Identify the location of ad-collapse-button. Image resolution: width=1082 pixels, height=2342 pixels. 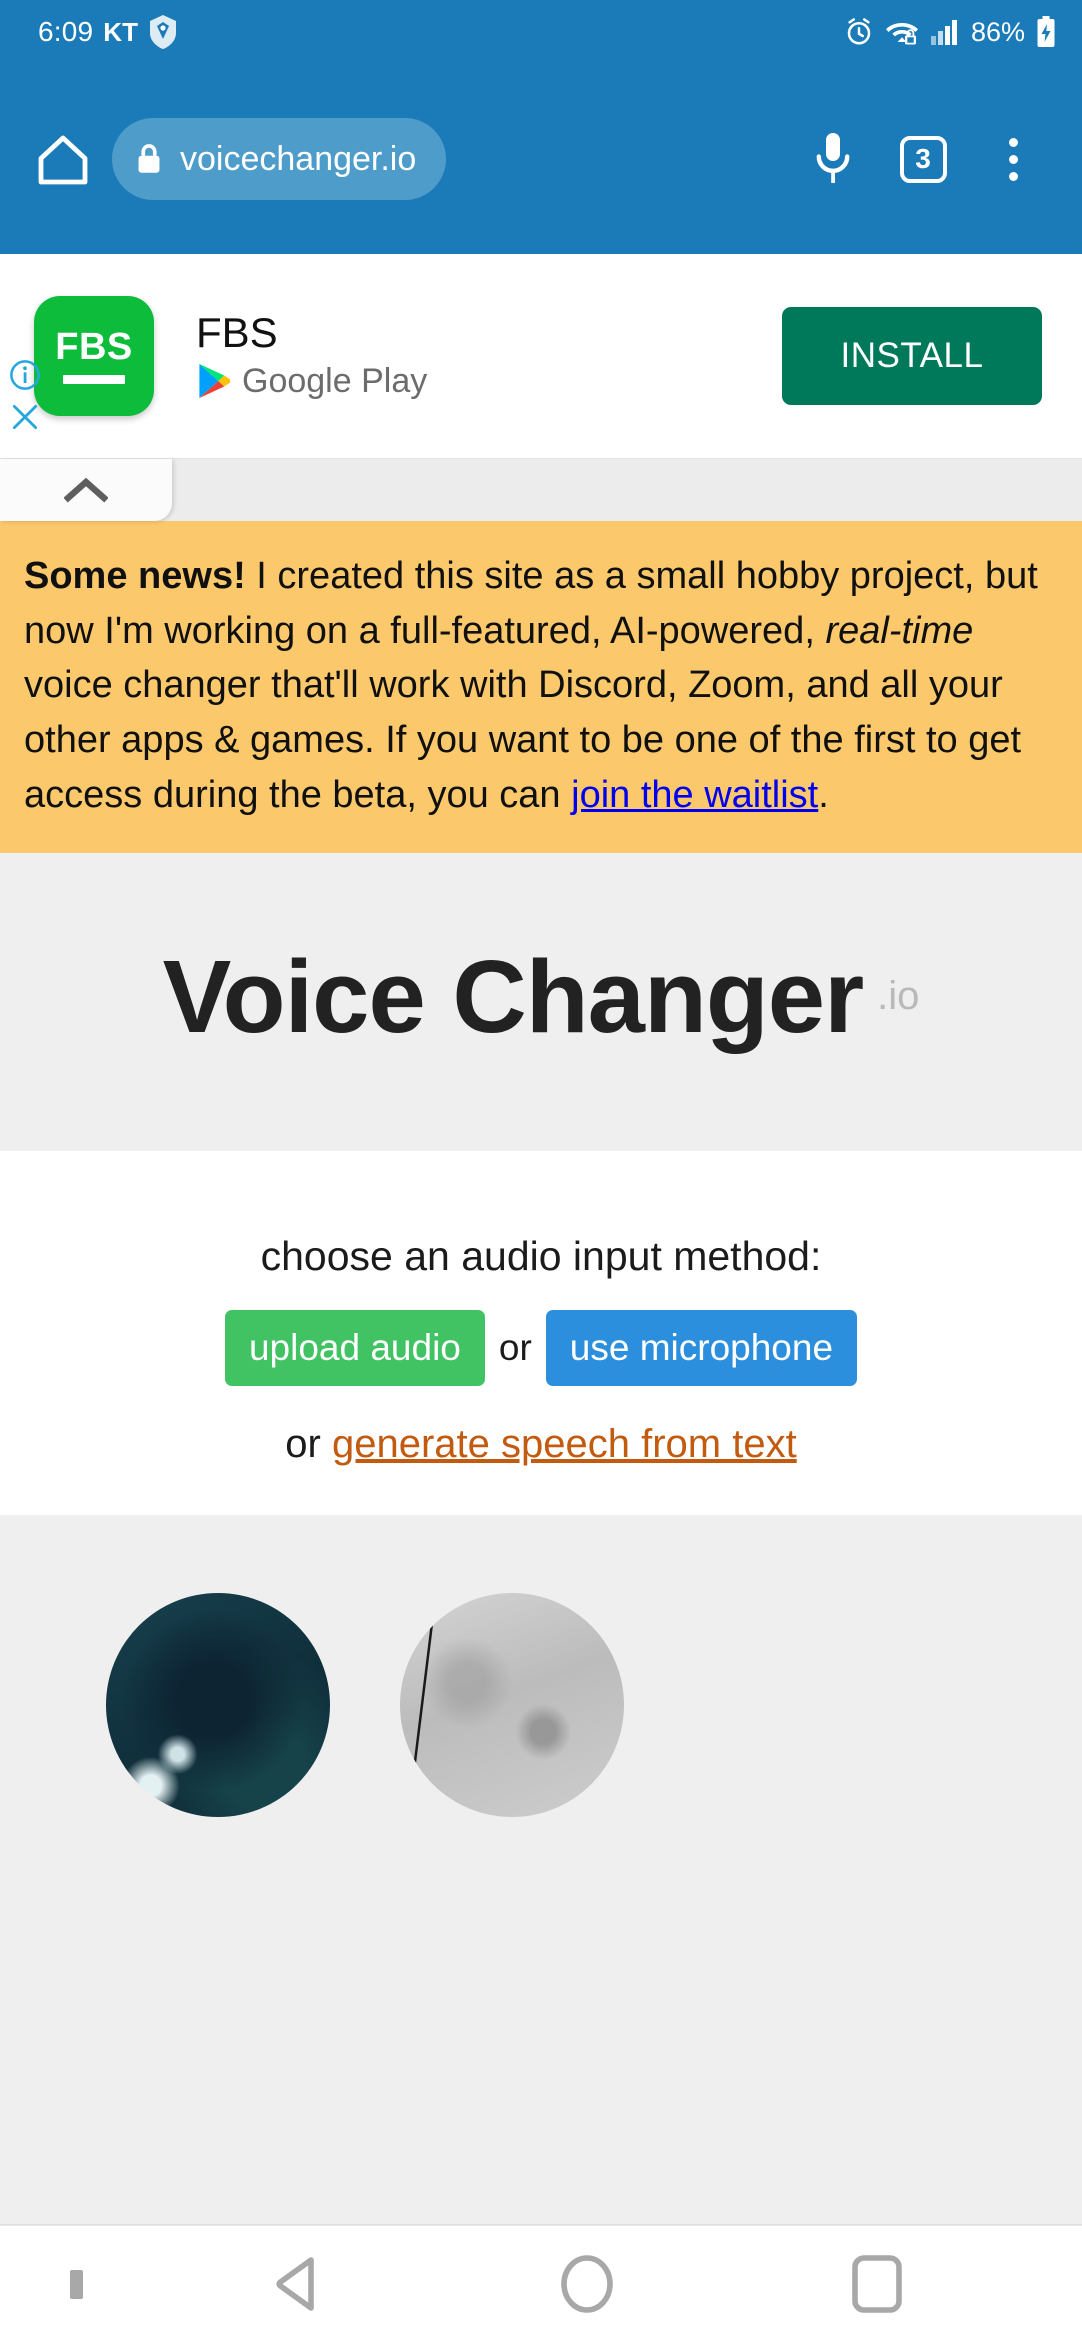
(86, 490).